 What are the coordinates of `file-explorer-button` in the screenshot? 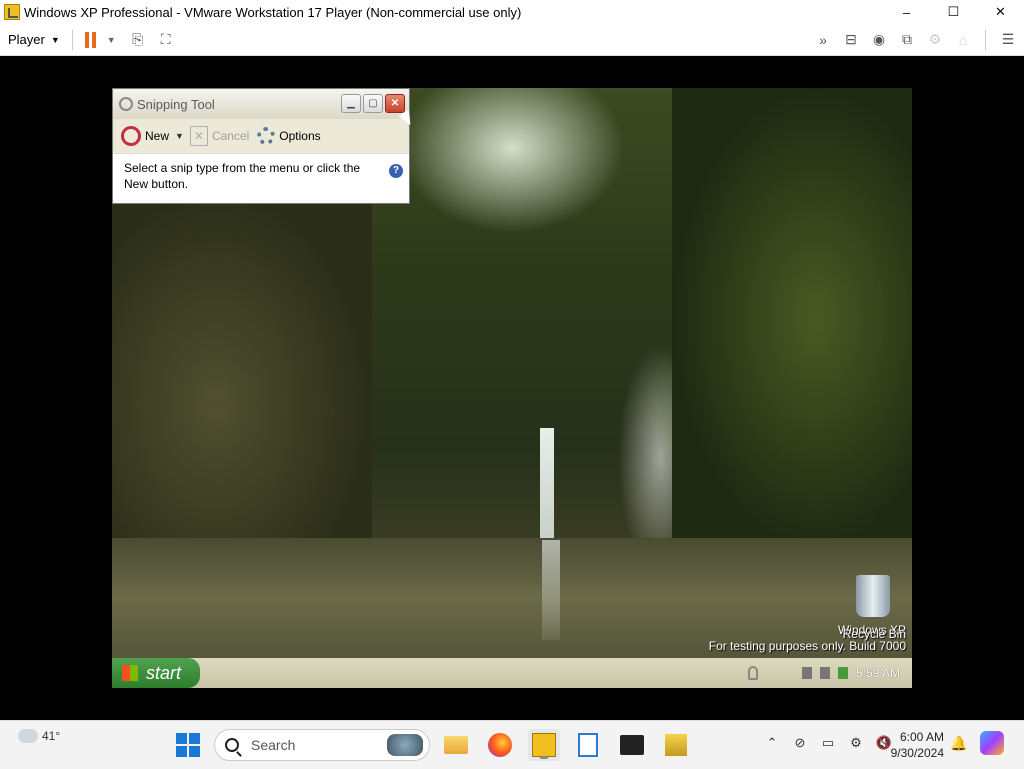 It's located at (456, 745).